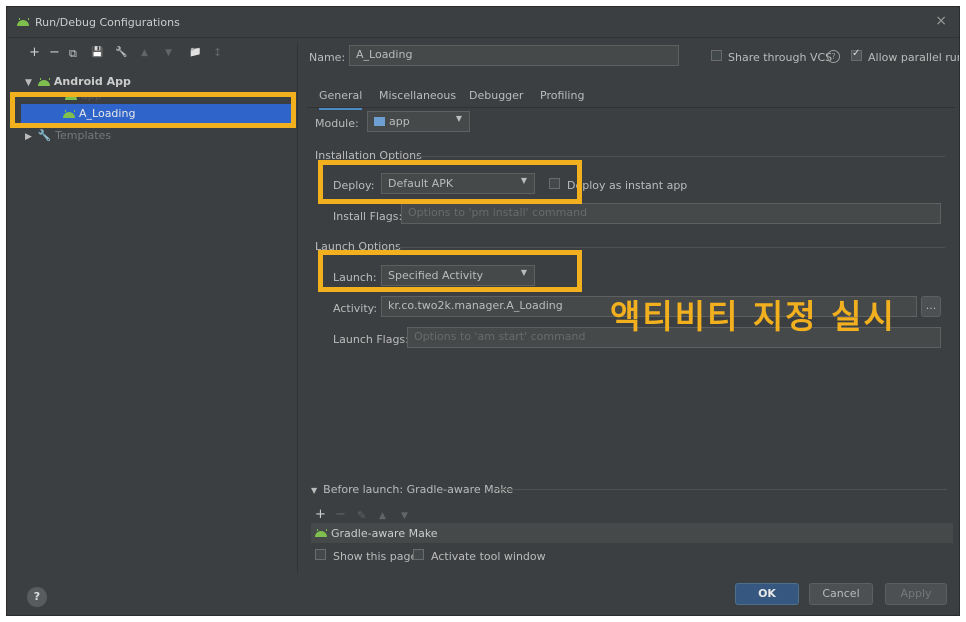  I want to click on ok-button: OK, so click(767, 594).